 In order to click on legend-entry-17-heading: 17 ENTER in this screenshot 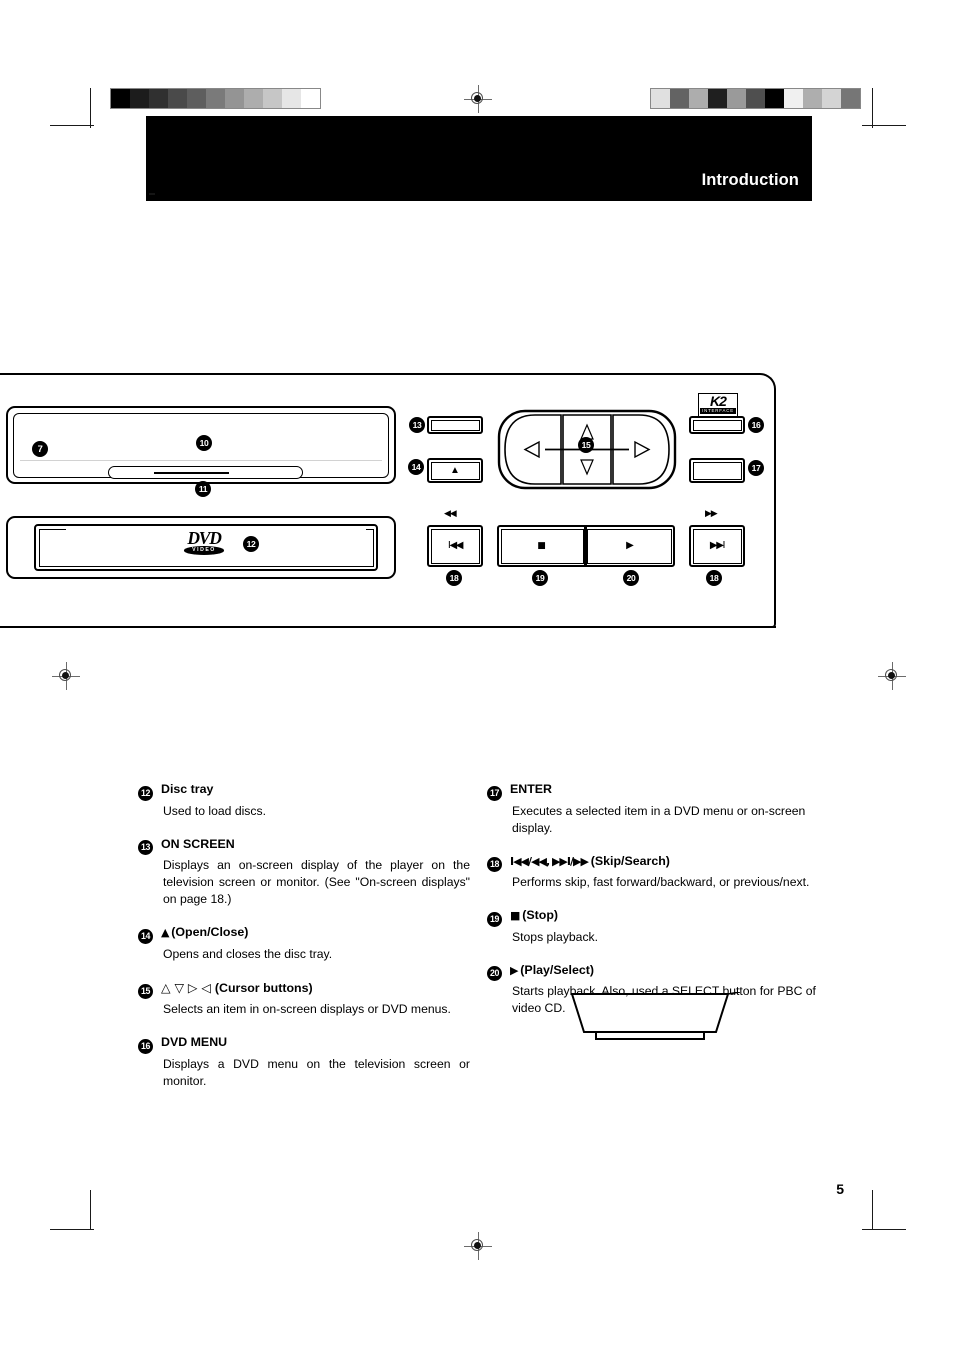, I will do `click(653, 791)`.